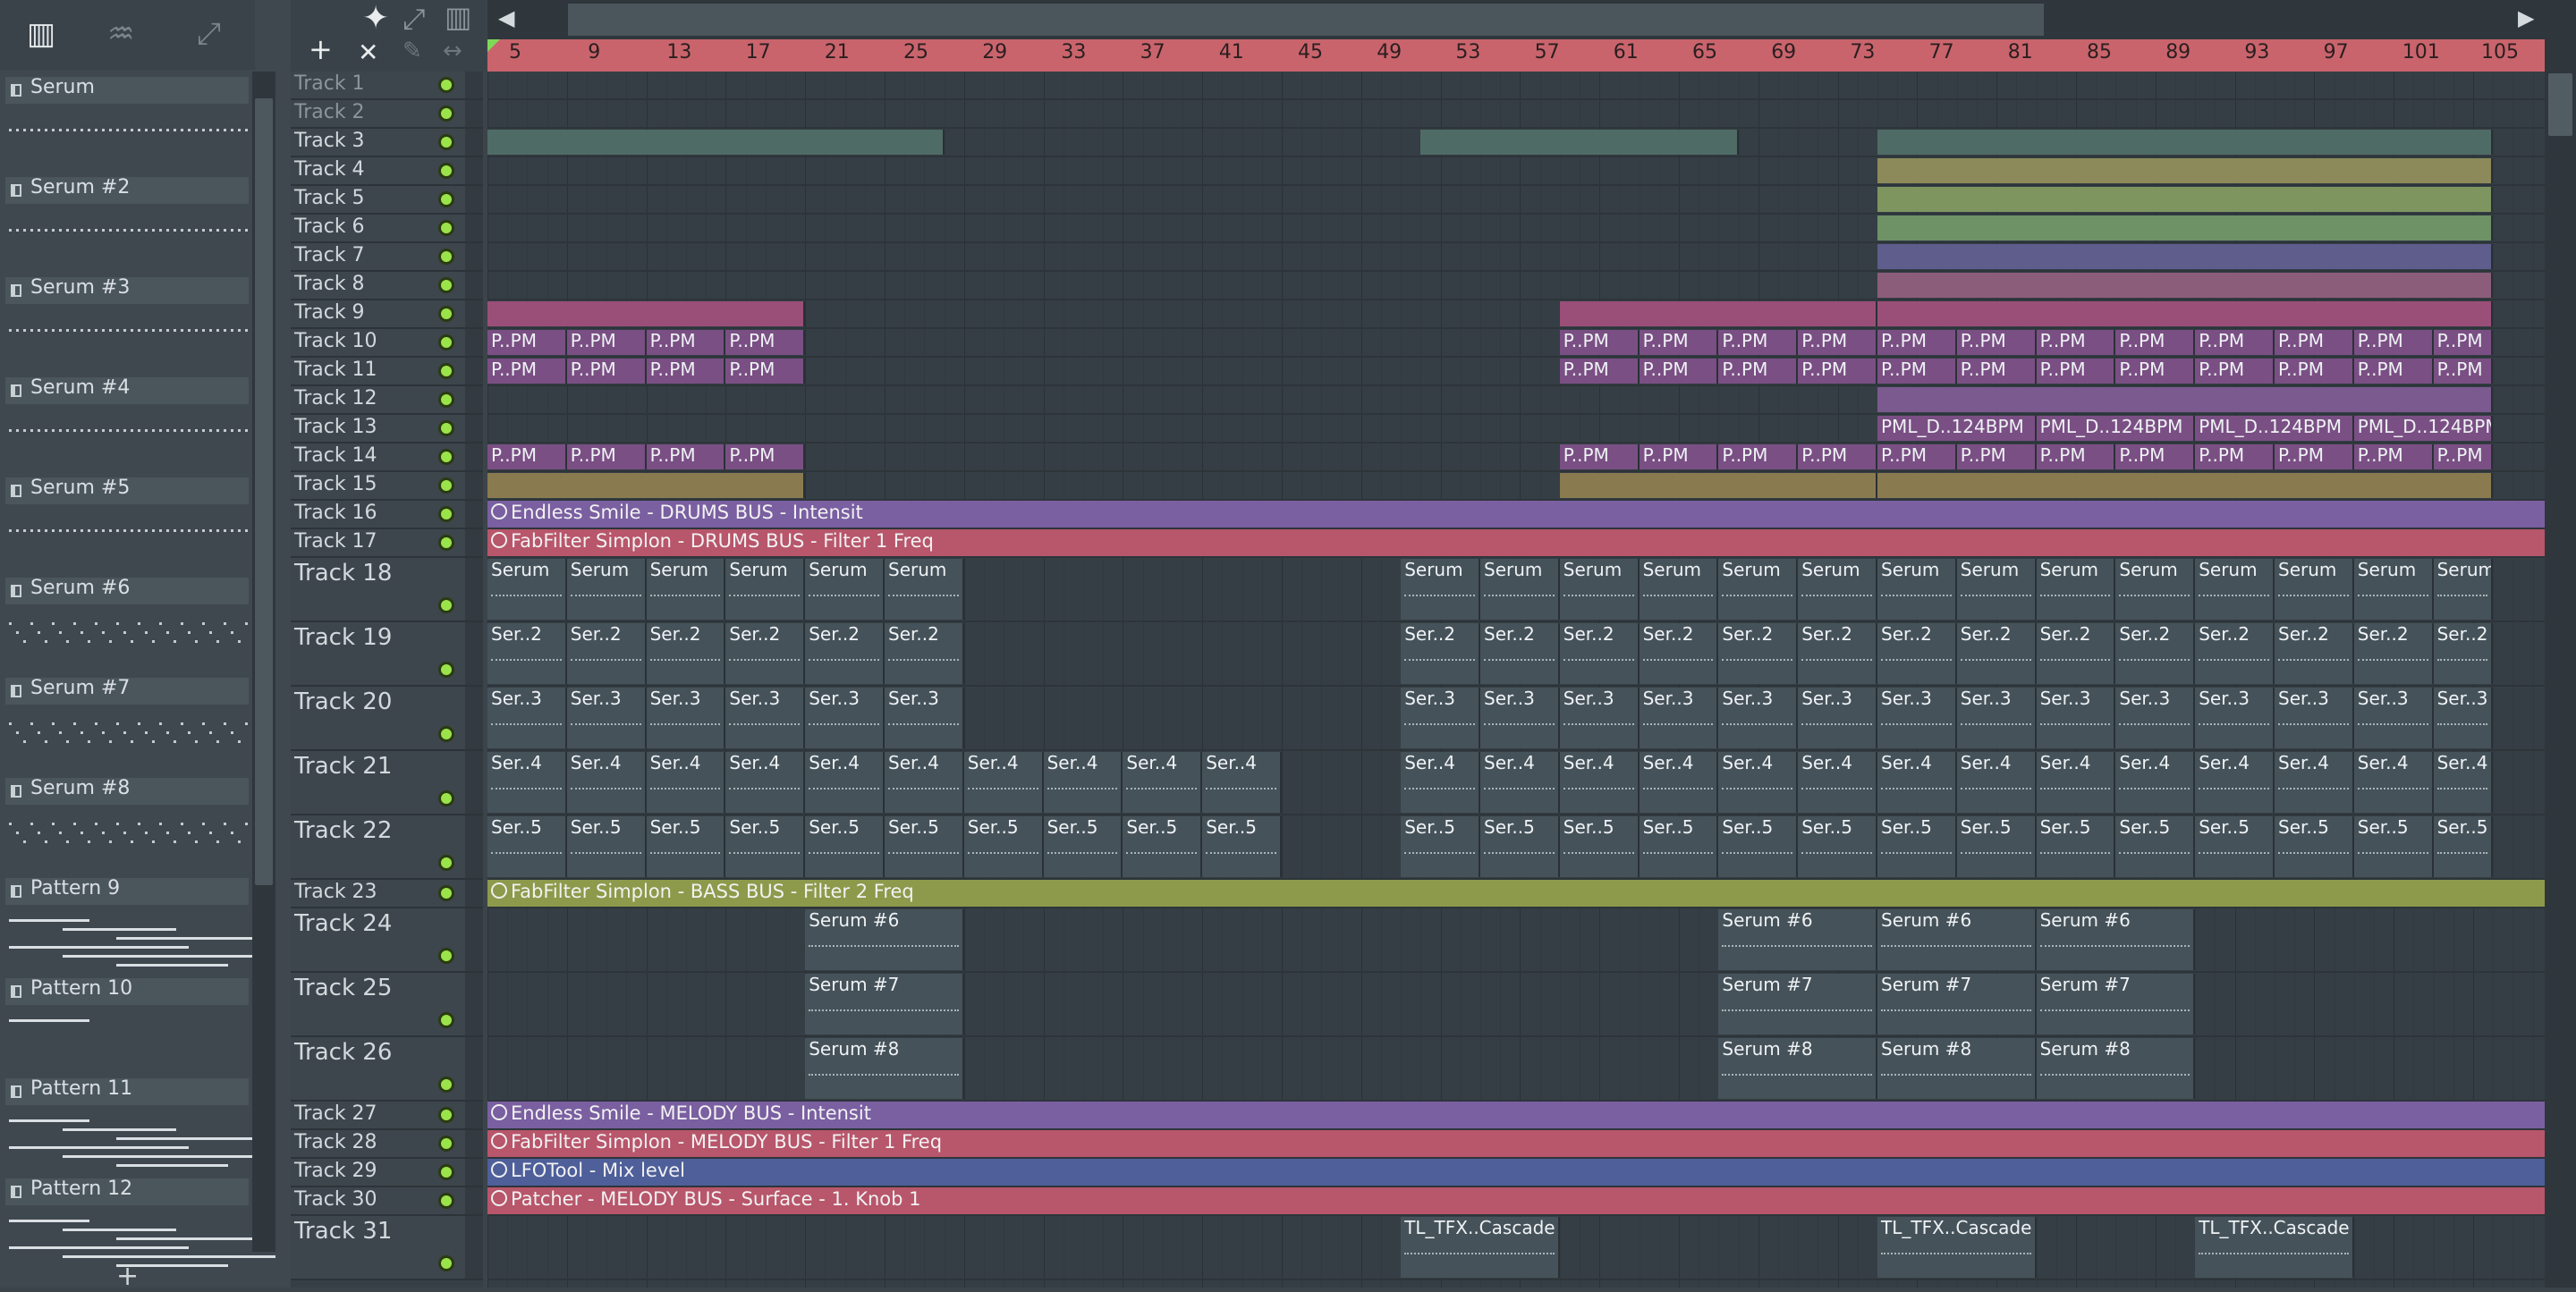 The width and height of the screenshot is (2576, 1292). I want to click on track-header: Track 10, so click(387, 344).